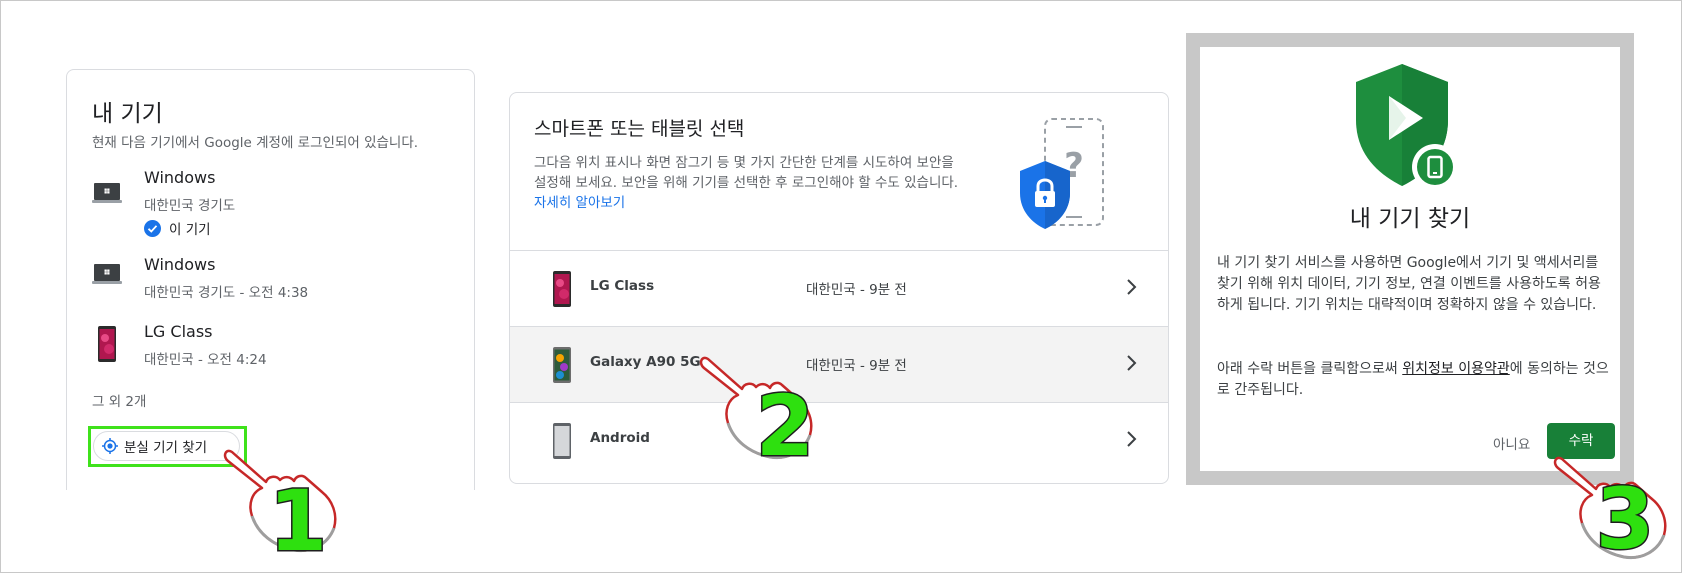 The height and width of the screenshot is (573, 1682). Describe the element at coordinates (255, 143) in the screenshot. I see `my-devices-subtitle: 현재 다음 기기에서 Google 계정에 로그인되어 있습니다.` at that location.